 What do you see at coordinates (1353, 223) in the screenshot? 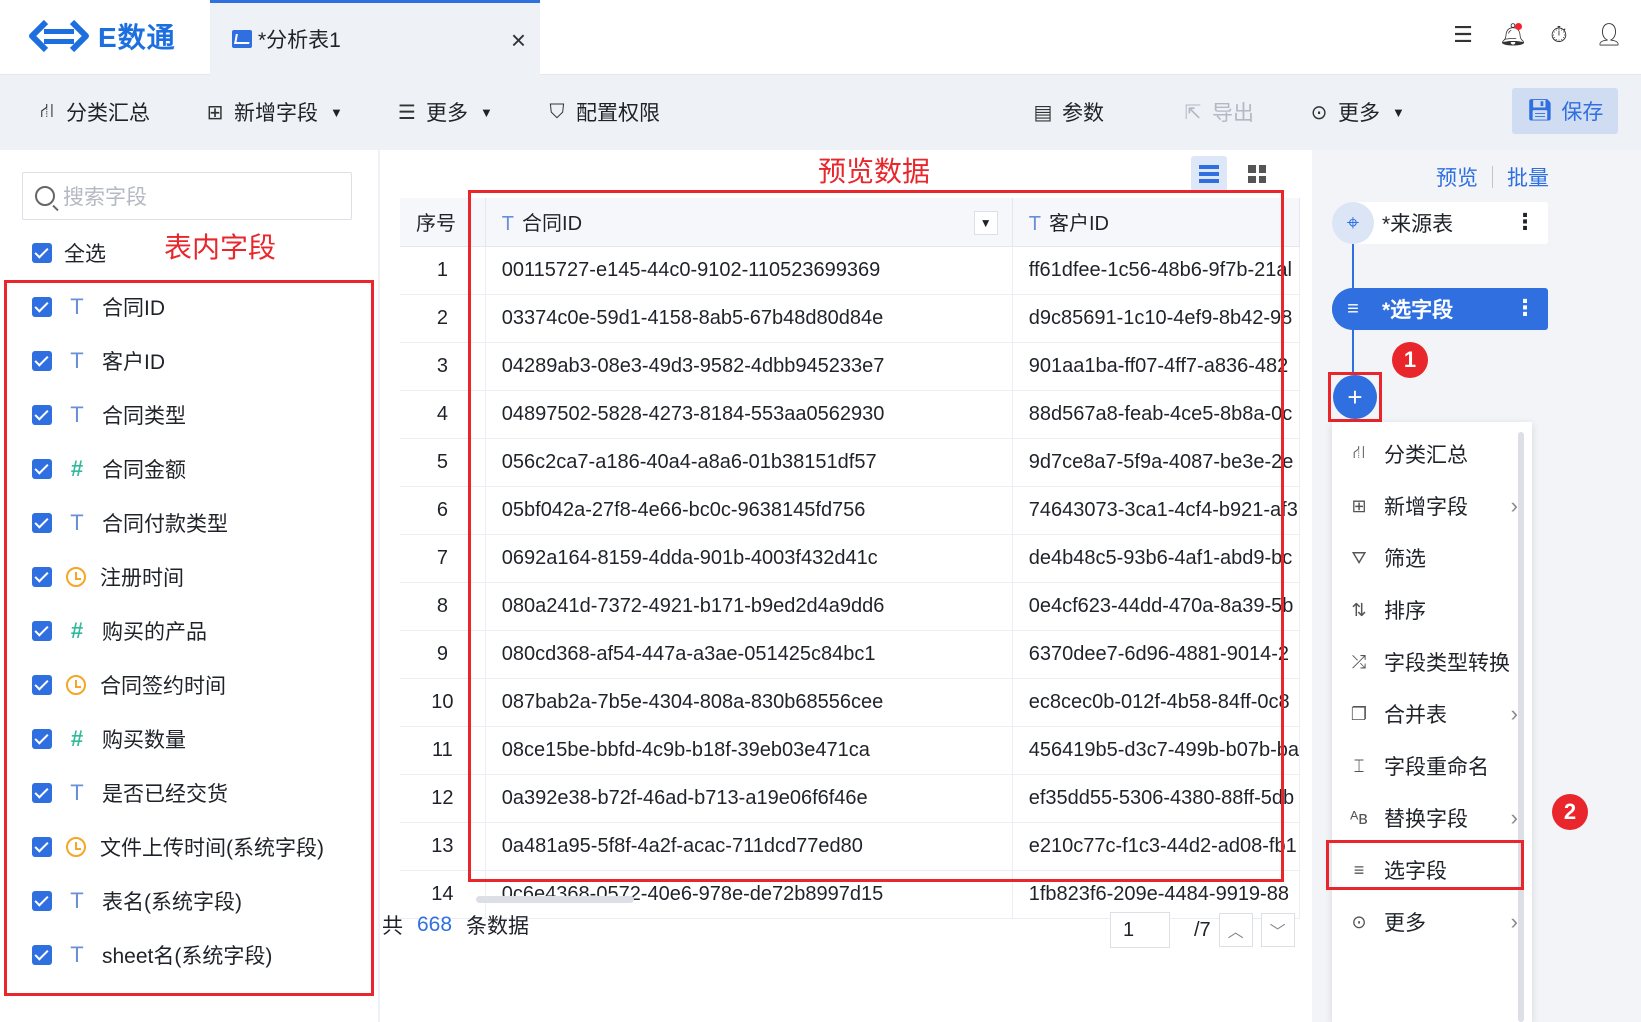
I see `crosshair-icon: ⌖` at bounding box center [1353, 223].